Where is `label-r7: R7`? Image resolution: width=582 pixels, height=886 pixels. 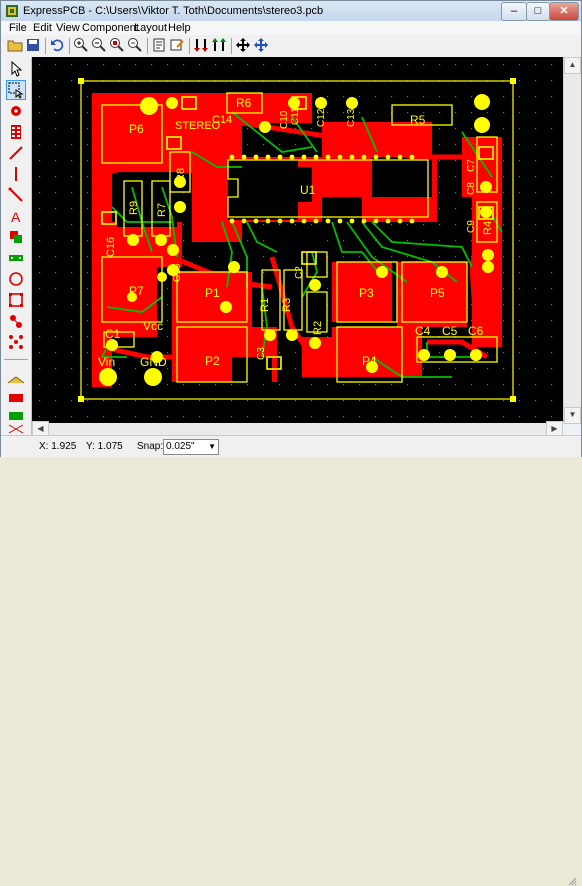 label-r7: R7 is located at coordinates (162, 210).